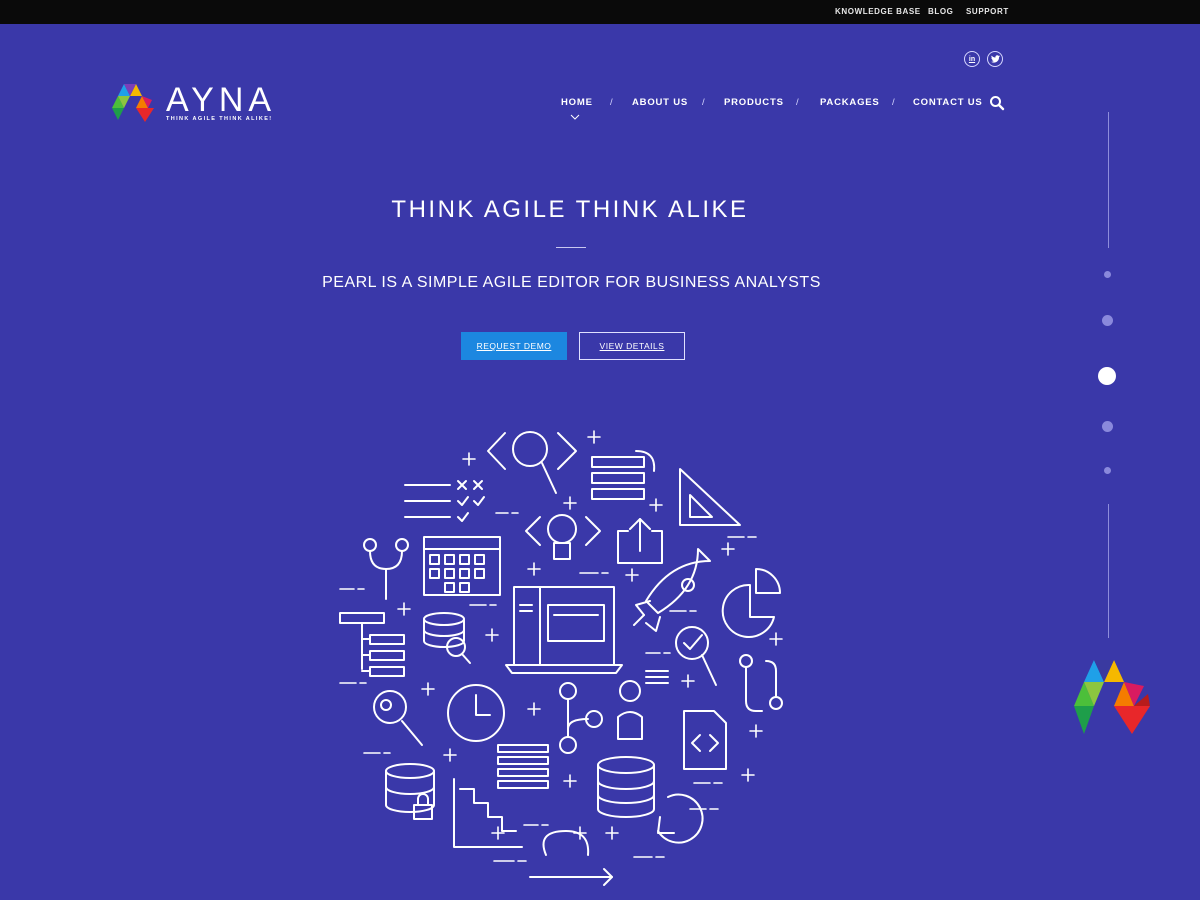 Image resolution: width=1200 pixels, height=900 pixels. What do you see at coordinates (563, 537) in the screenshot?
I see `idea-bulb-icon` at bounding box center [563, 537].